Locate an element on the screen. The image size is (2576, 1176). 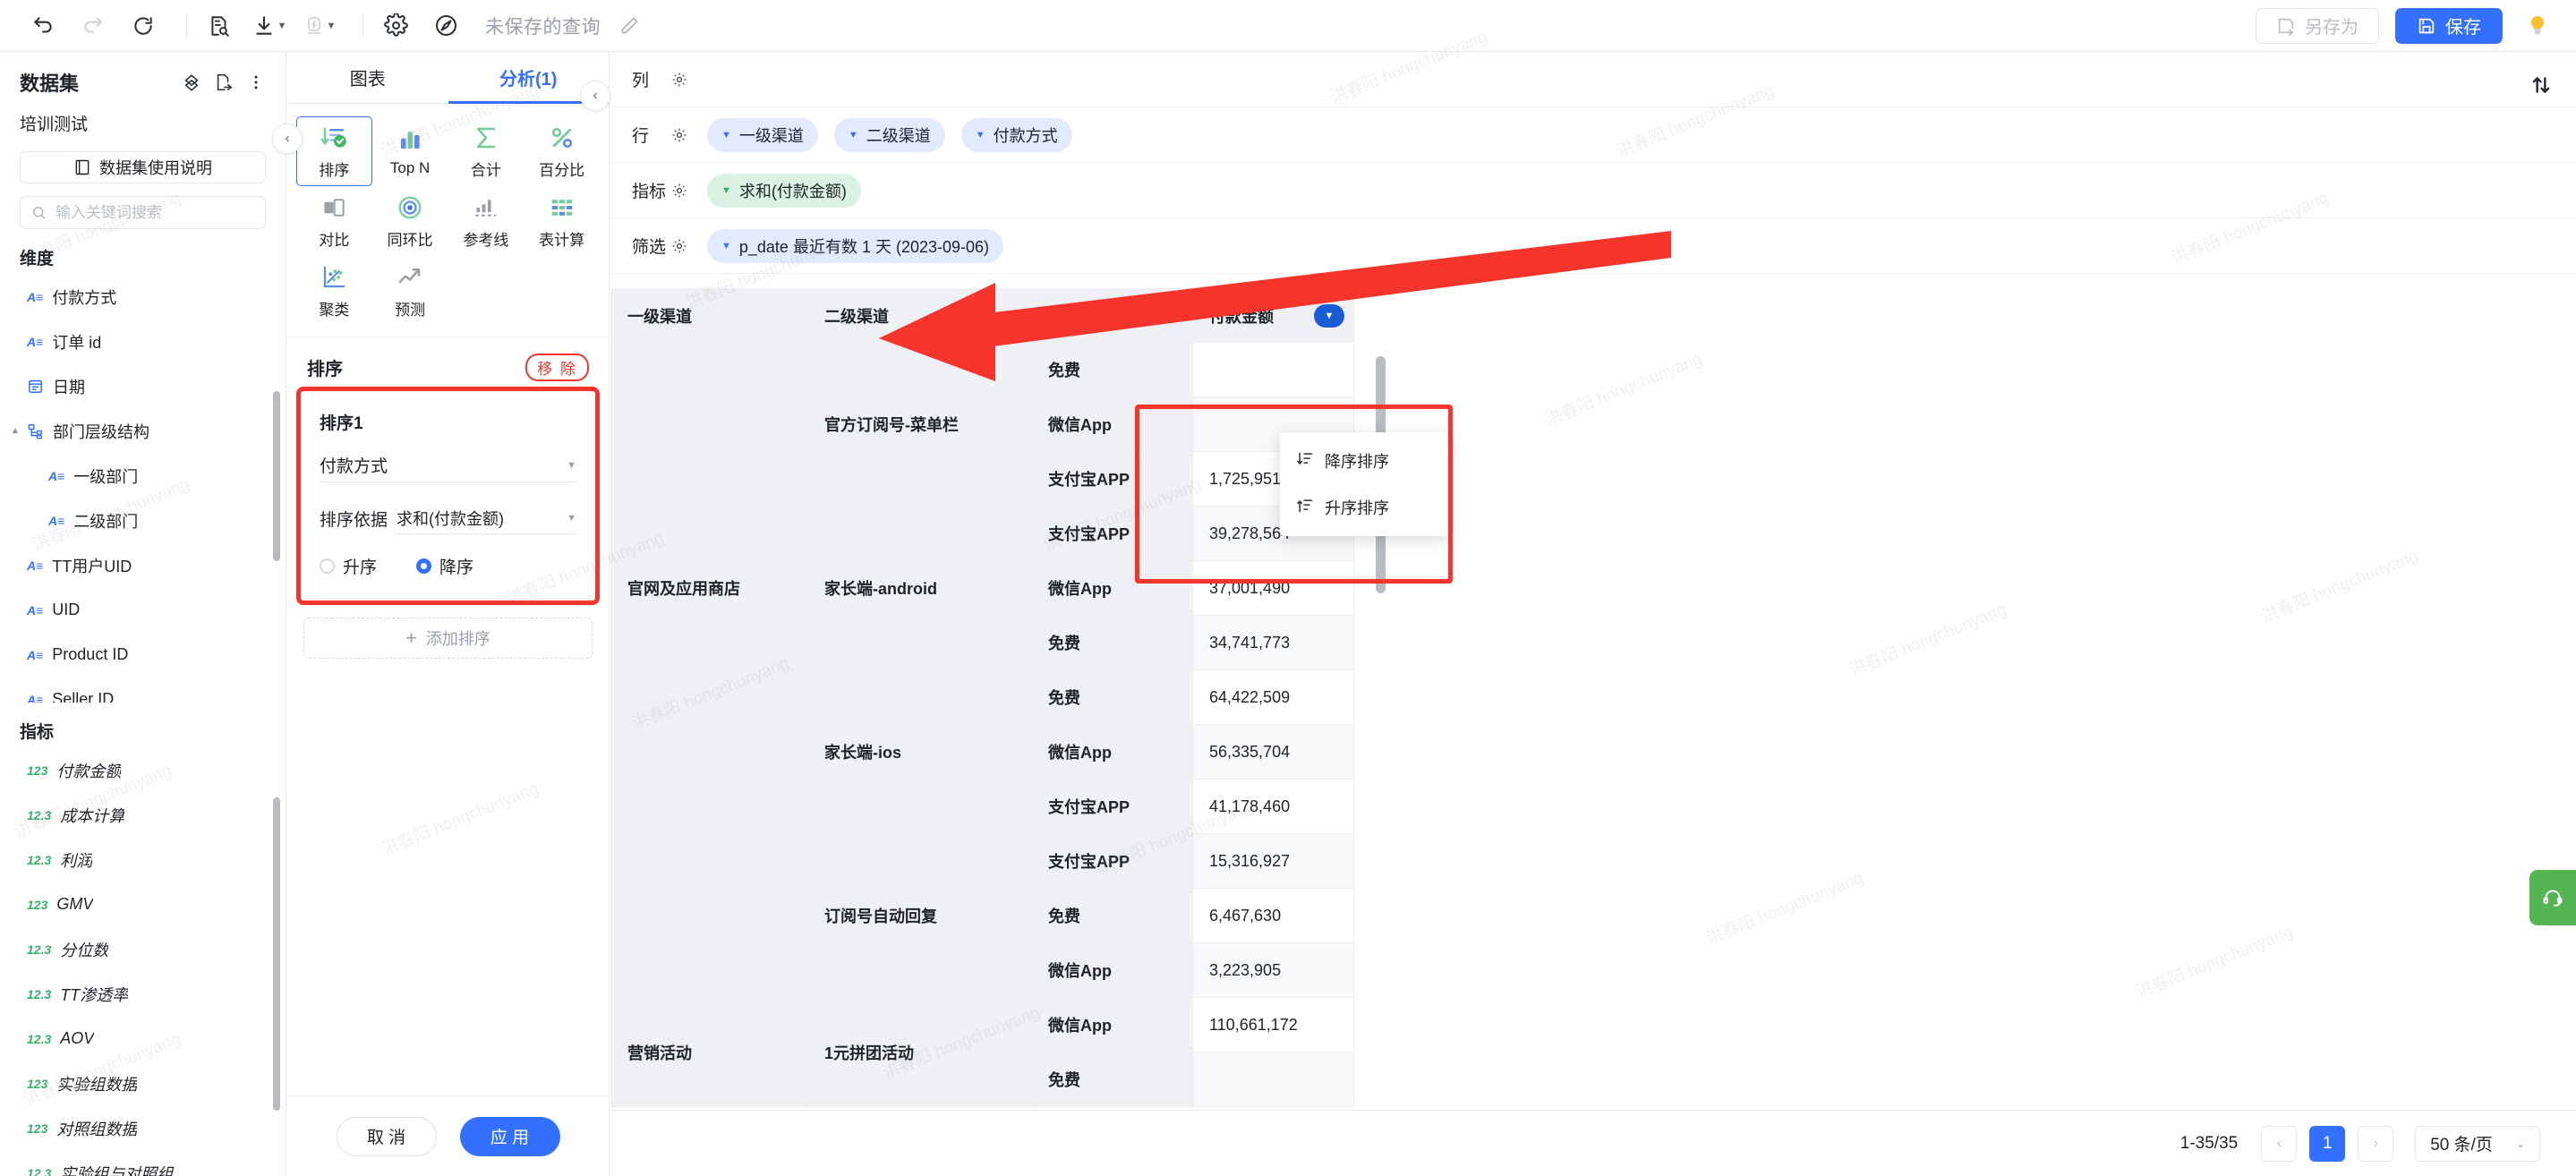
collapse-analysis-panel-button: ‹ is located at coordinates (595, 96).